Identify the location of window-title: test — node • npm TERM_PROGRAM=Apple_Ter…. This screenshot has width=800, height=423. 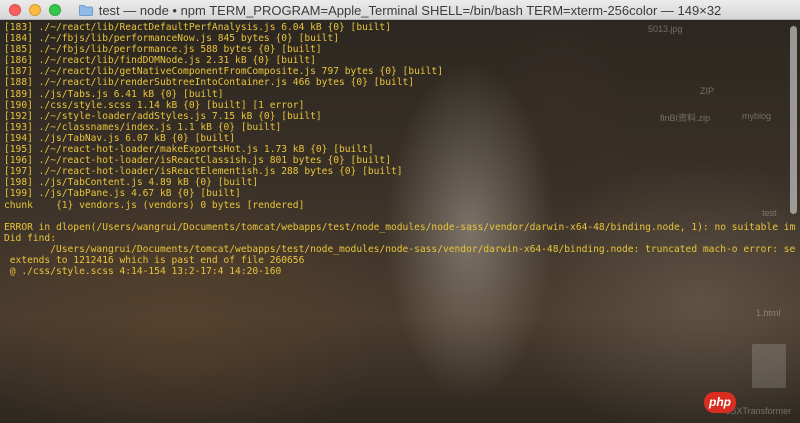
(410, 10).